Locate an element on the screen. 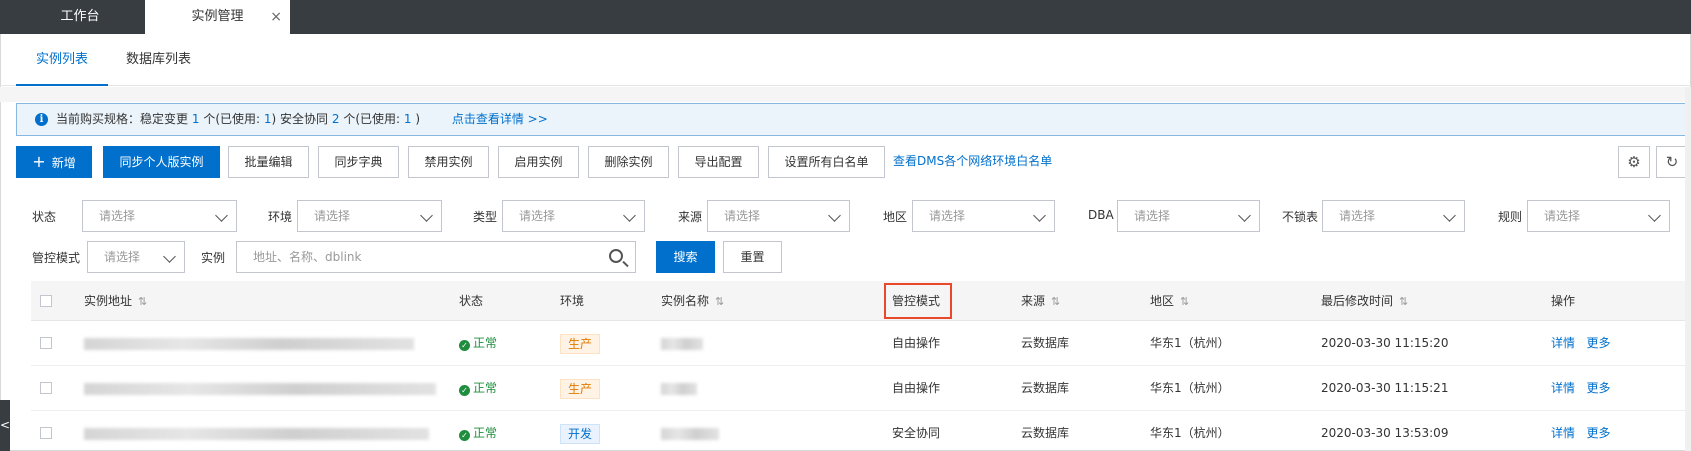  select-all-checkbox is located at coordinates (46, 301).